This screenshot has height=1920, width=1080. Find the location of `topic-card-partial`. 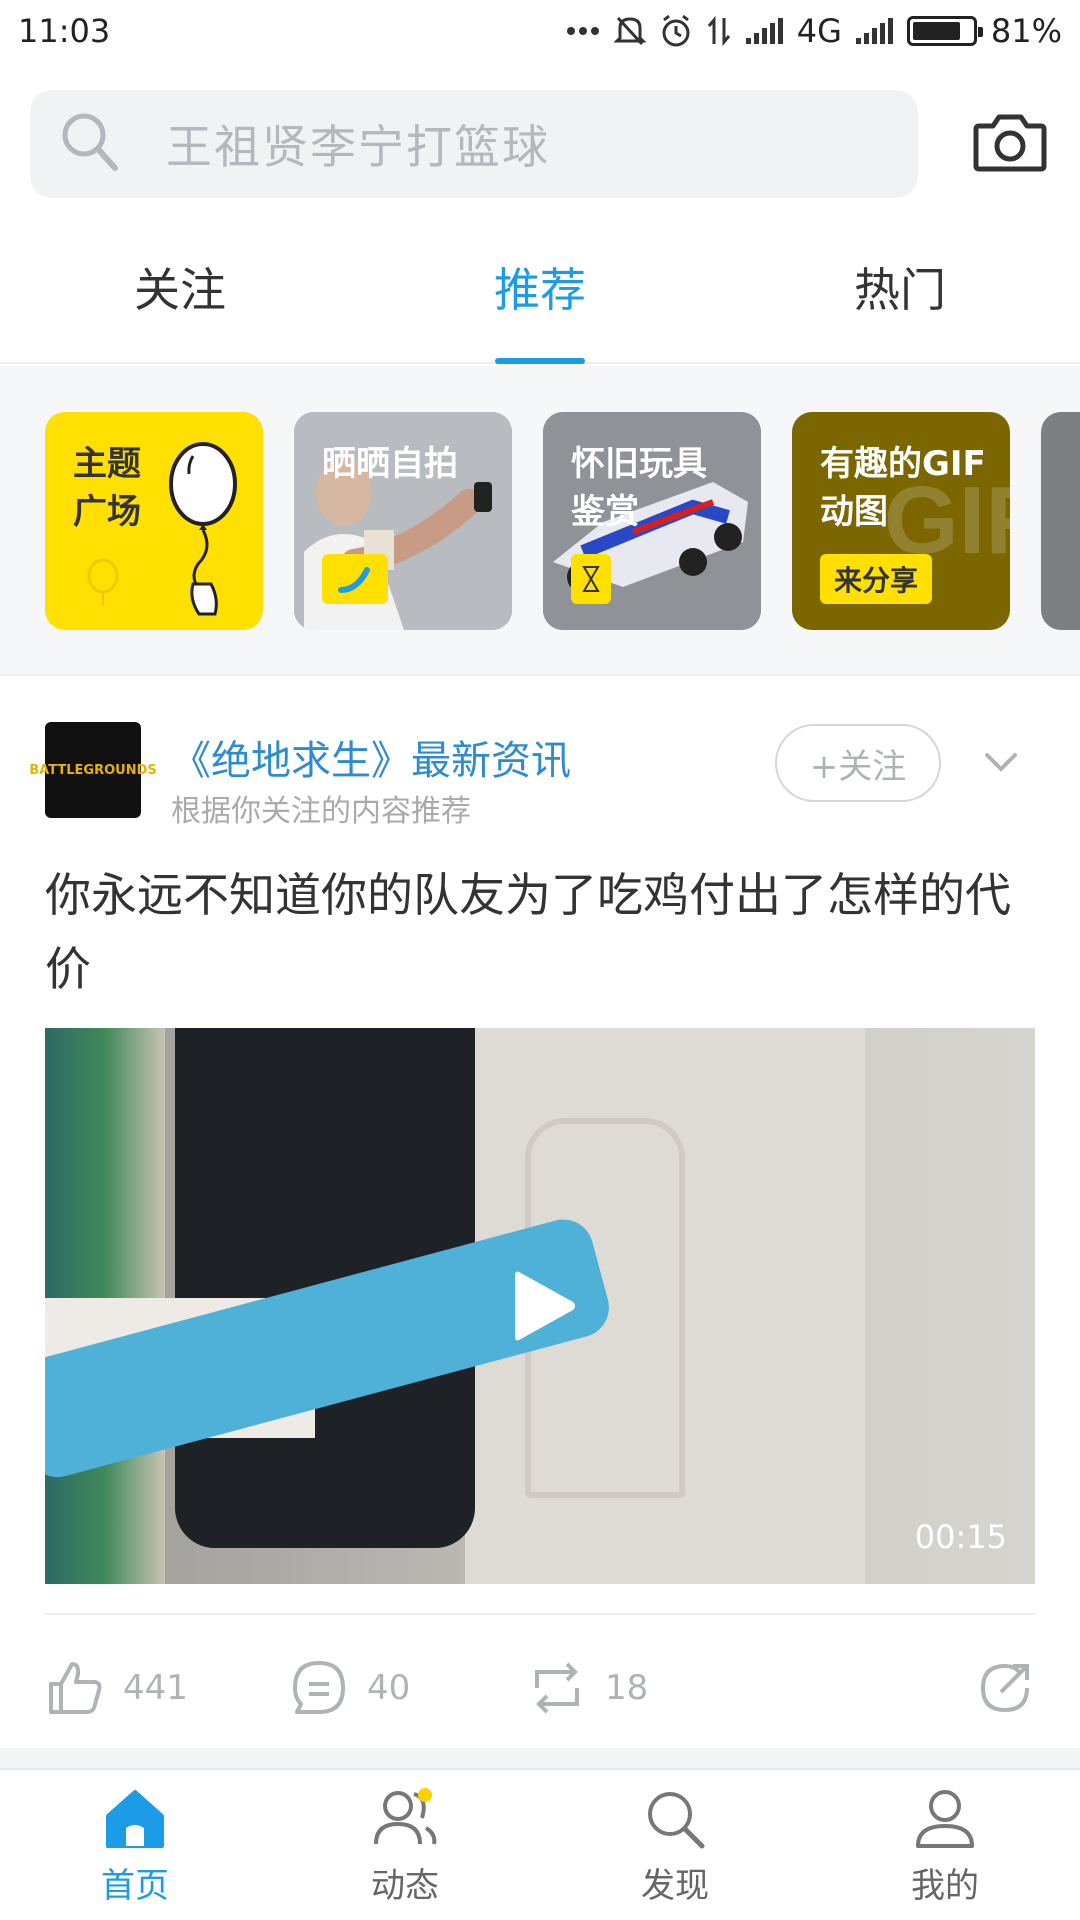

topic-card-partial is located at coordinates (1060, 521).